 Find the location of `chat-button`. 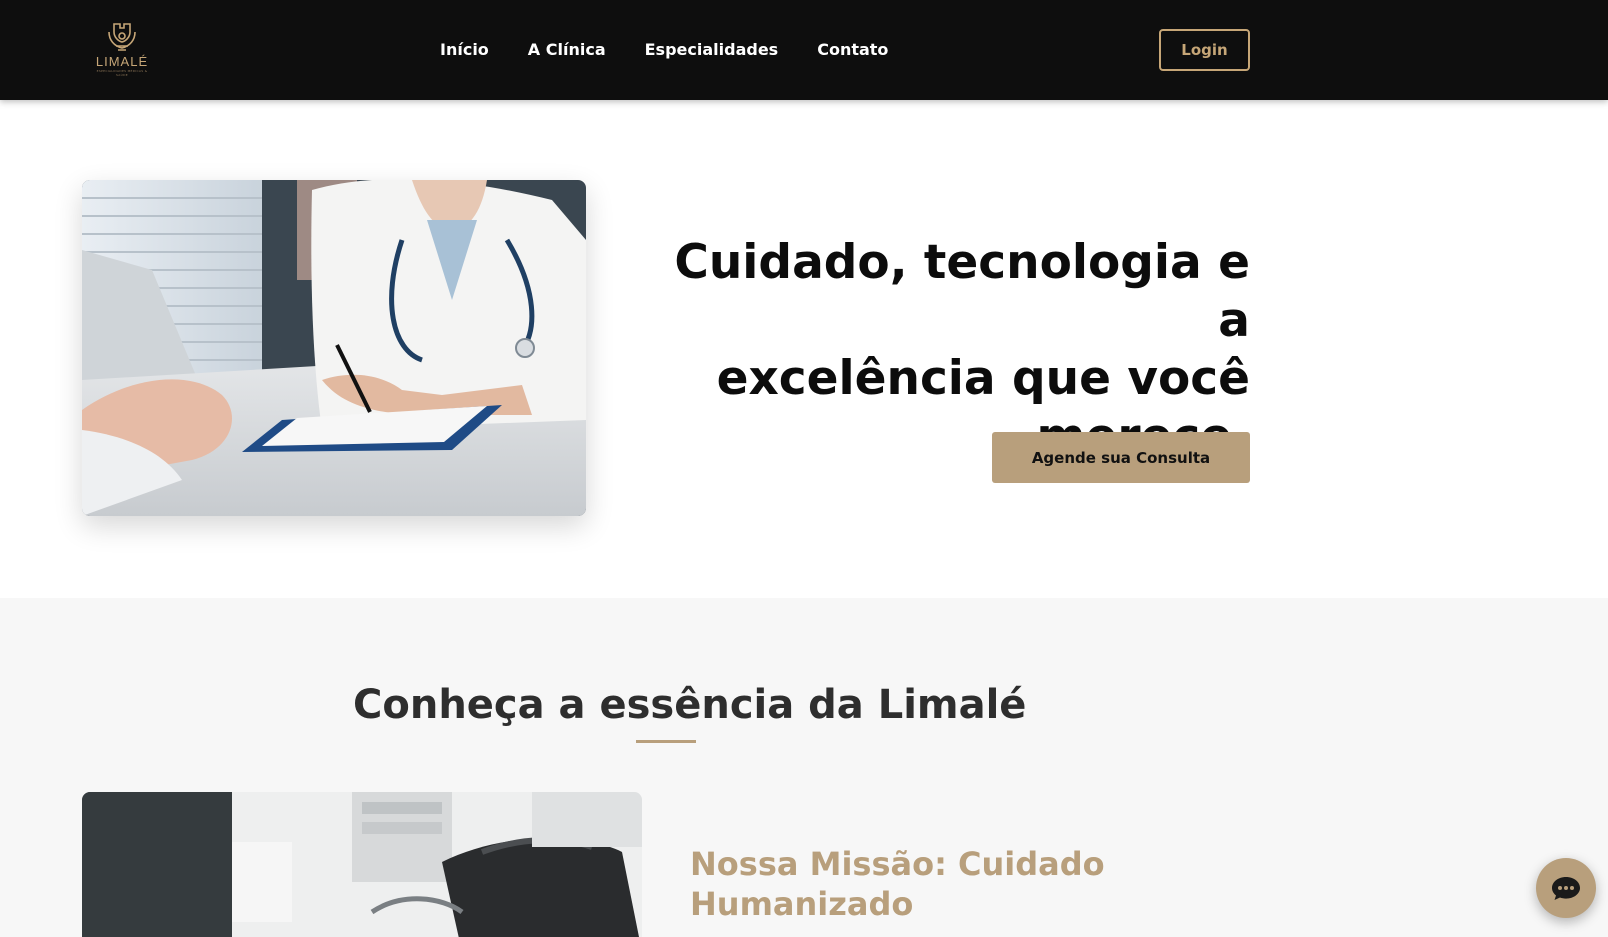

chat-button is located at coordinates (1566, 888).